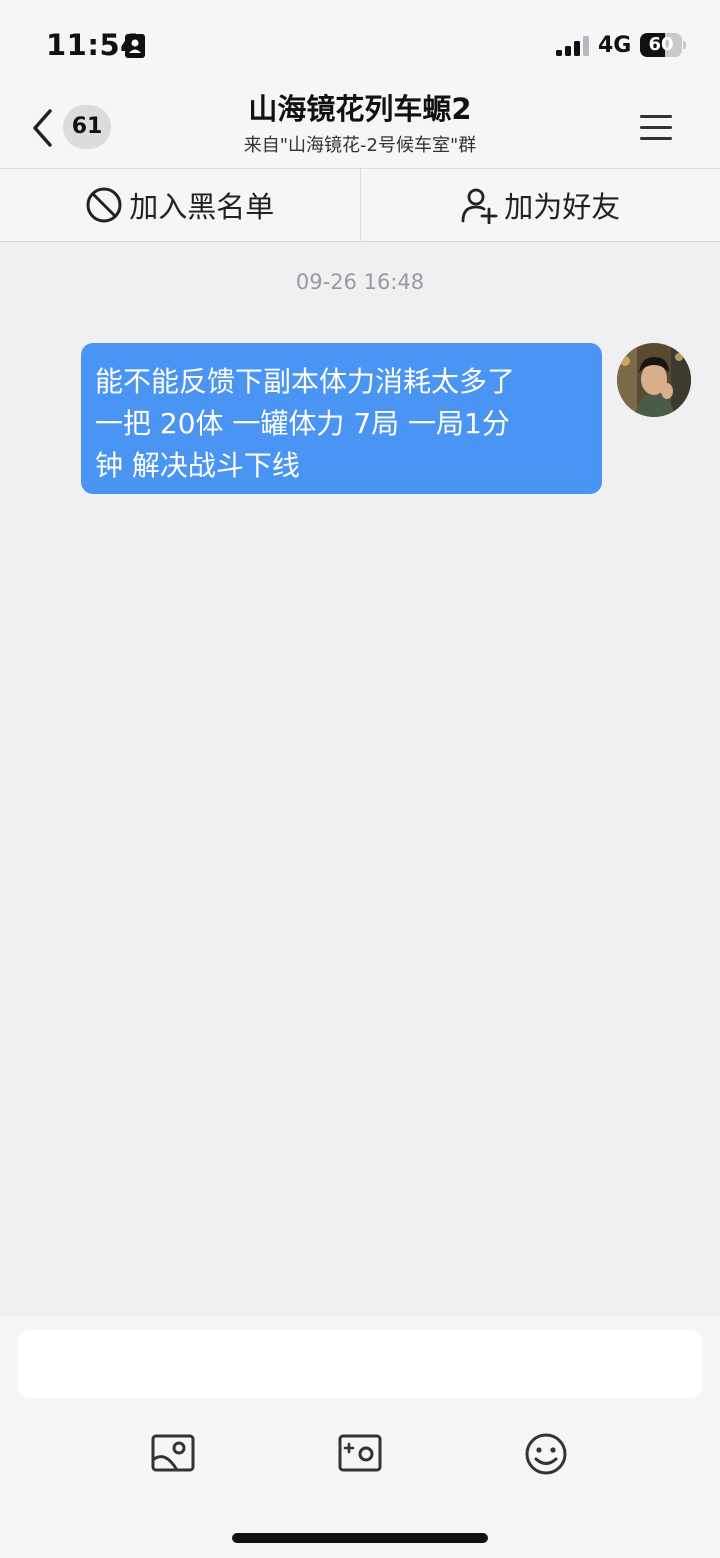 This screenshot has width=720, height=1558. Describe the element at coordinates (87, 127) in the screenshot. I see `unread-count-badge: 61` at that location.